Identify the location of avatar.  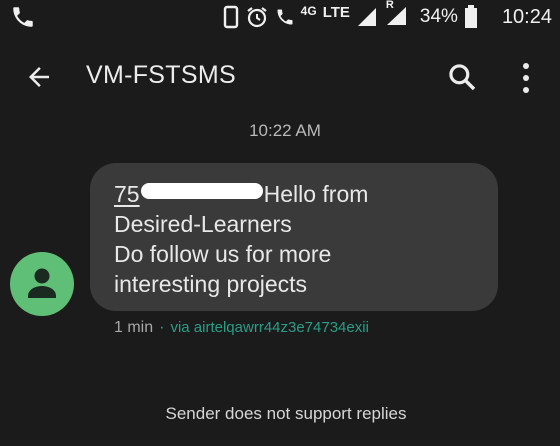
(42, 284).